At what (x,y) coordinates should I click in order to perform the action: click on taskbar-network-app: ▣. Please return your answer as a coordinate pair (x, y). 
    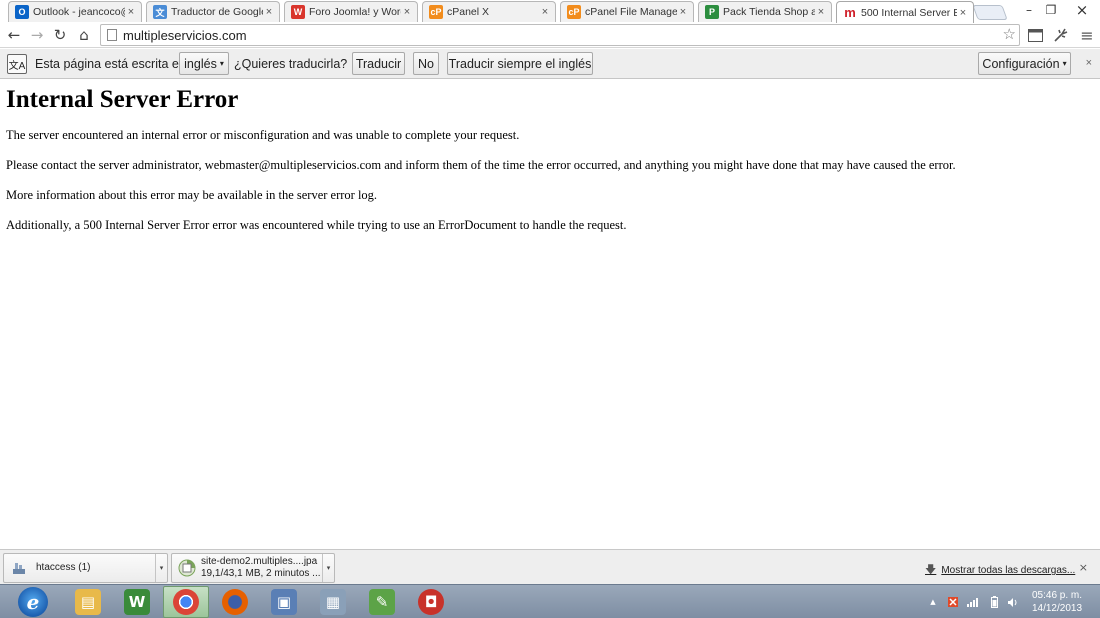
    Looking at the image, I should click on (284, 602).